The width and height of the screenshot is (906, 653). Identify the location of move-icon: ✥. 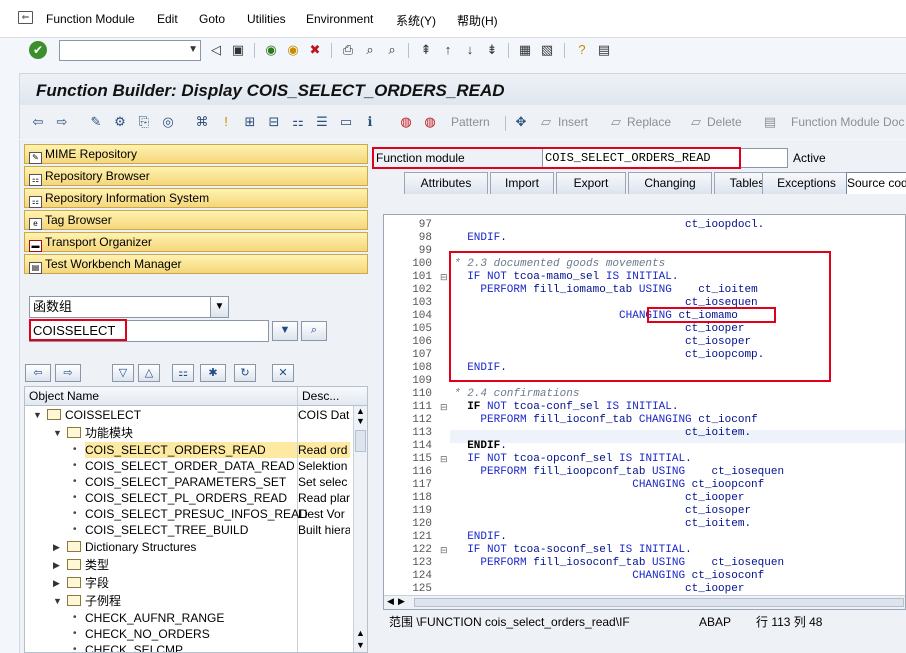
(521, 122).